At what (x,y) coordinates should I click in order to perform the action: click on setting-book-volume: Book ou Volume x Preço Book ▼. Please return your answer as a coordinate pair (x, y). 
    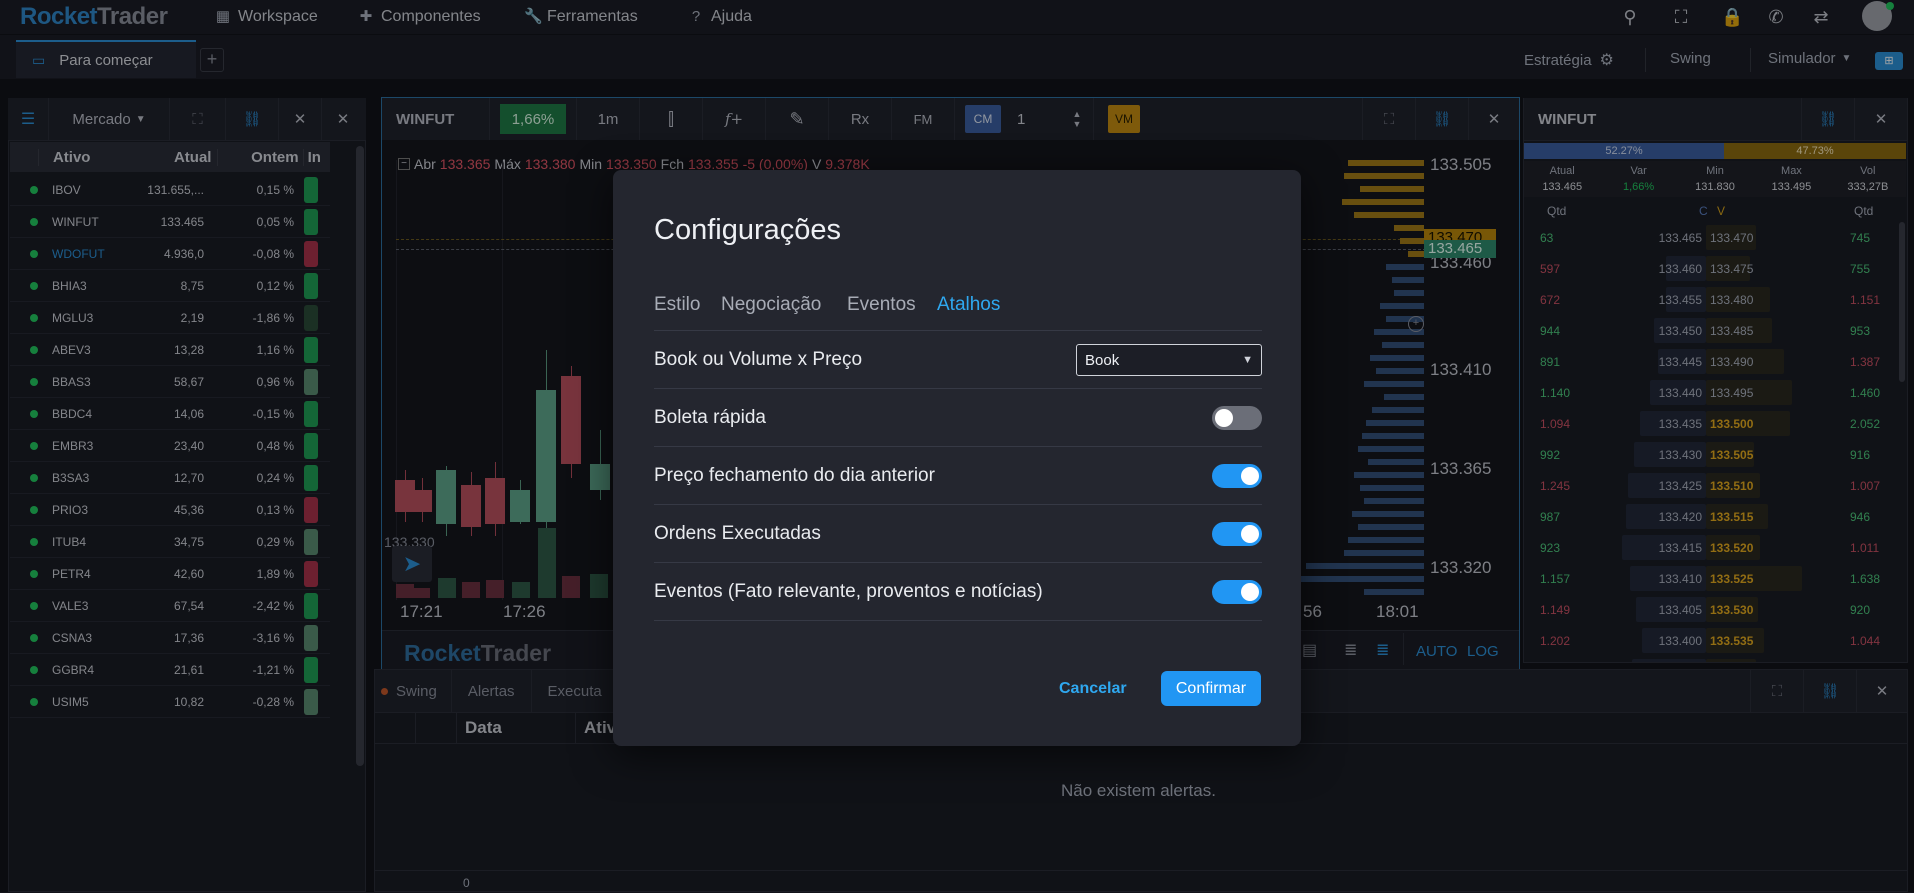
    Looking at the image, I should click on (958, 360).